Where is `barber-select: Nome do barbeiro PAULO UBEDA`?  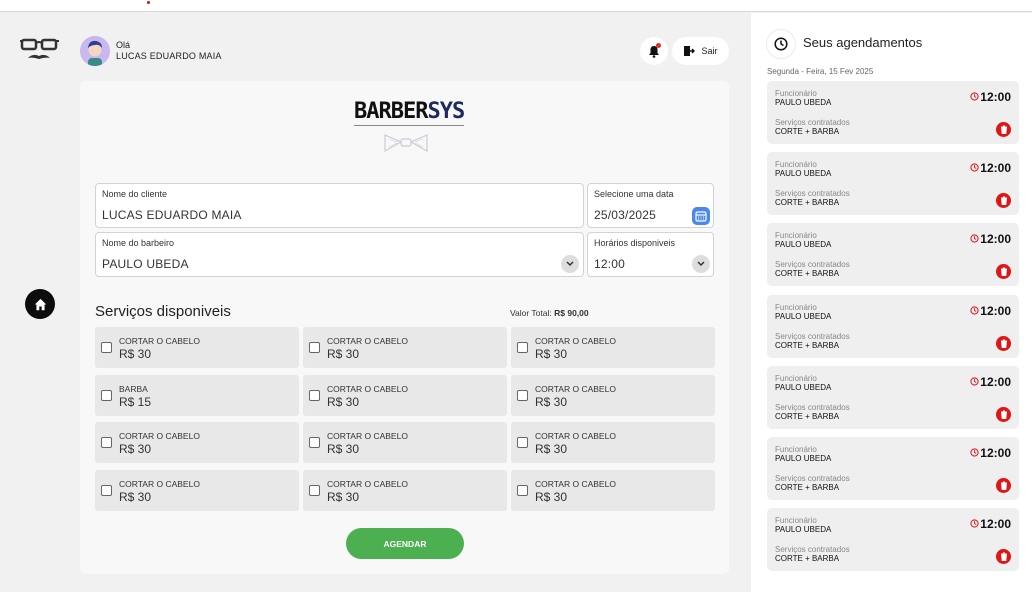
barber-select: Nome do barbeiro PAULO UBEDA is located at coordinates (339, 254).